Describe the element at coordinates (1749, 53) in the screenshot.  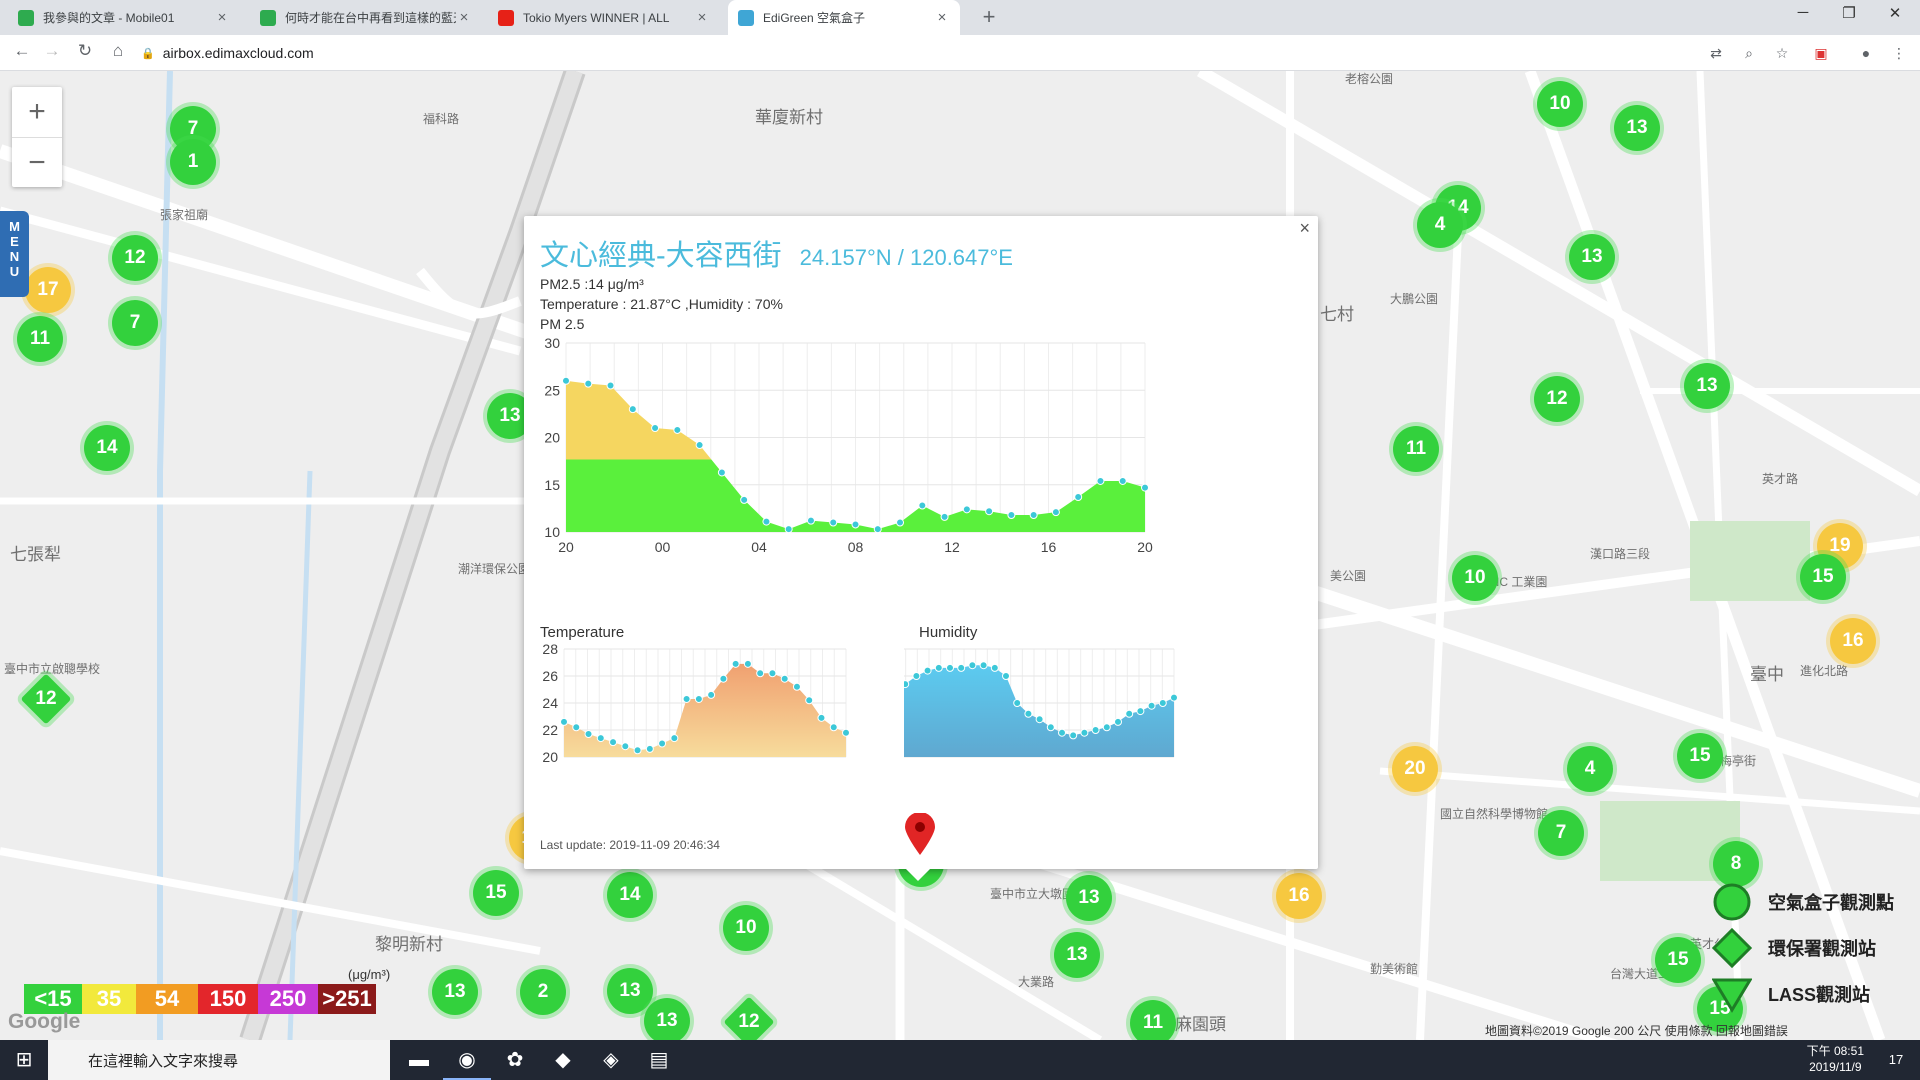
I see `zoom-icon: ⌕` at that location.